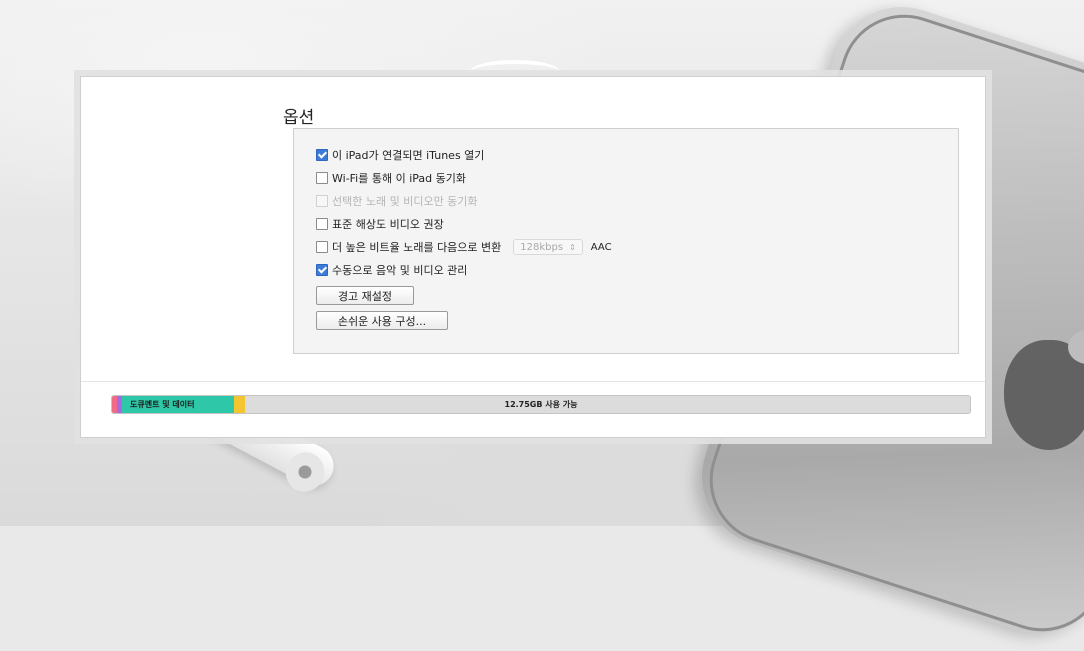 The width and height of the screenshot is (1084, 651). What do you see at coordinates (322, 178) in the screenshot?
I see `checkbox-wifi-sync` at bounding box center [322, 178].